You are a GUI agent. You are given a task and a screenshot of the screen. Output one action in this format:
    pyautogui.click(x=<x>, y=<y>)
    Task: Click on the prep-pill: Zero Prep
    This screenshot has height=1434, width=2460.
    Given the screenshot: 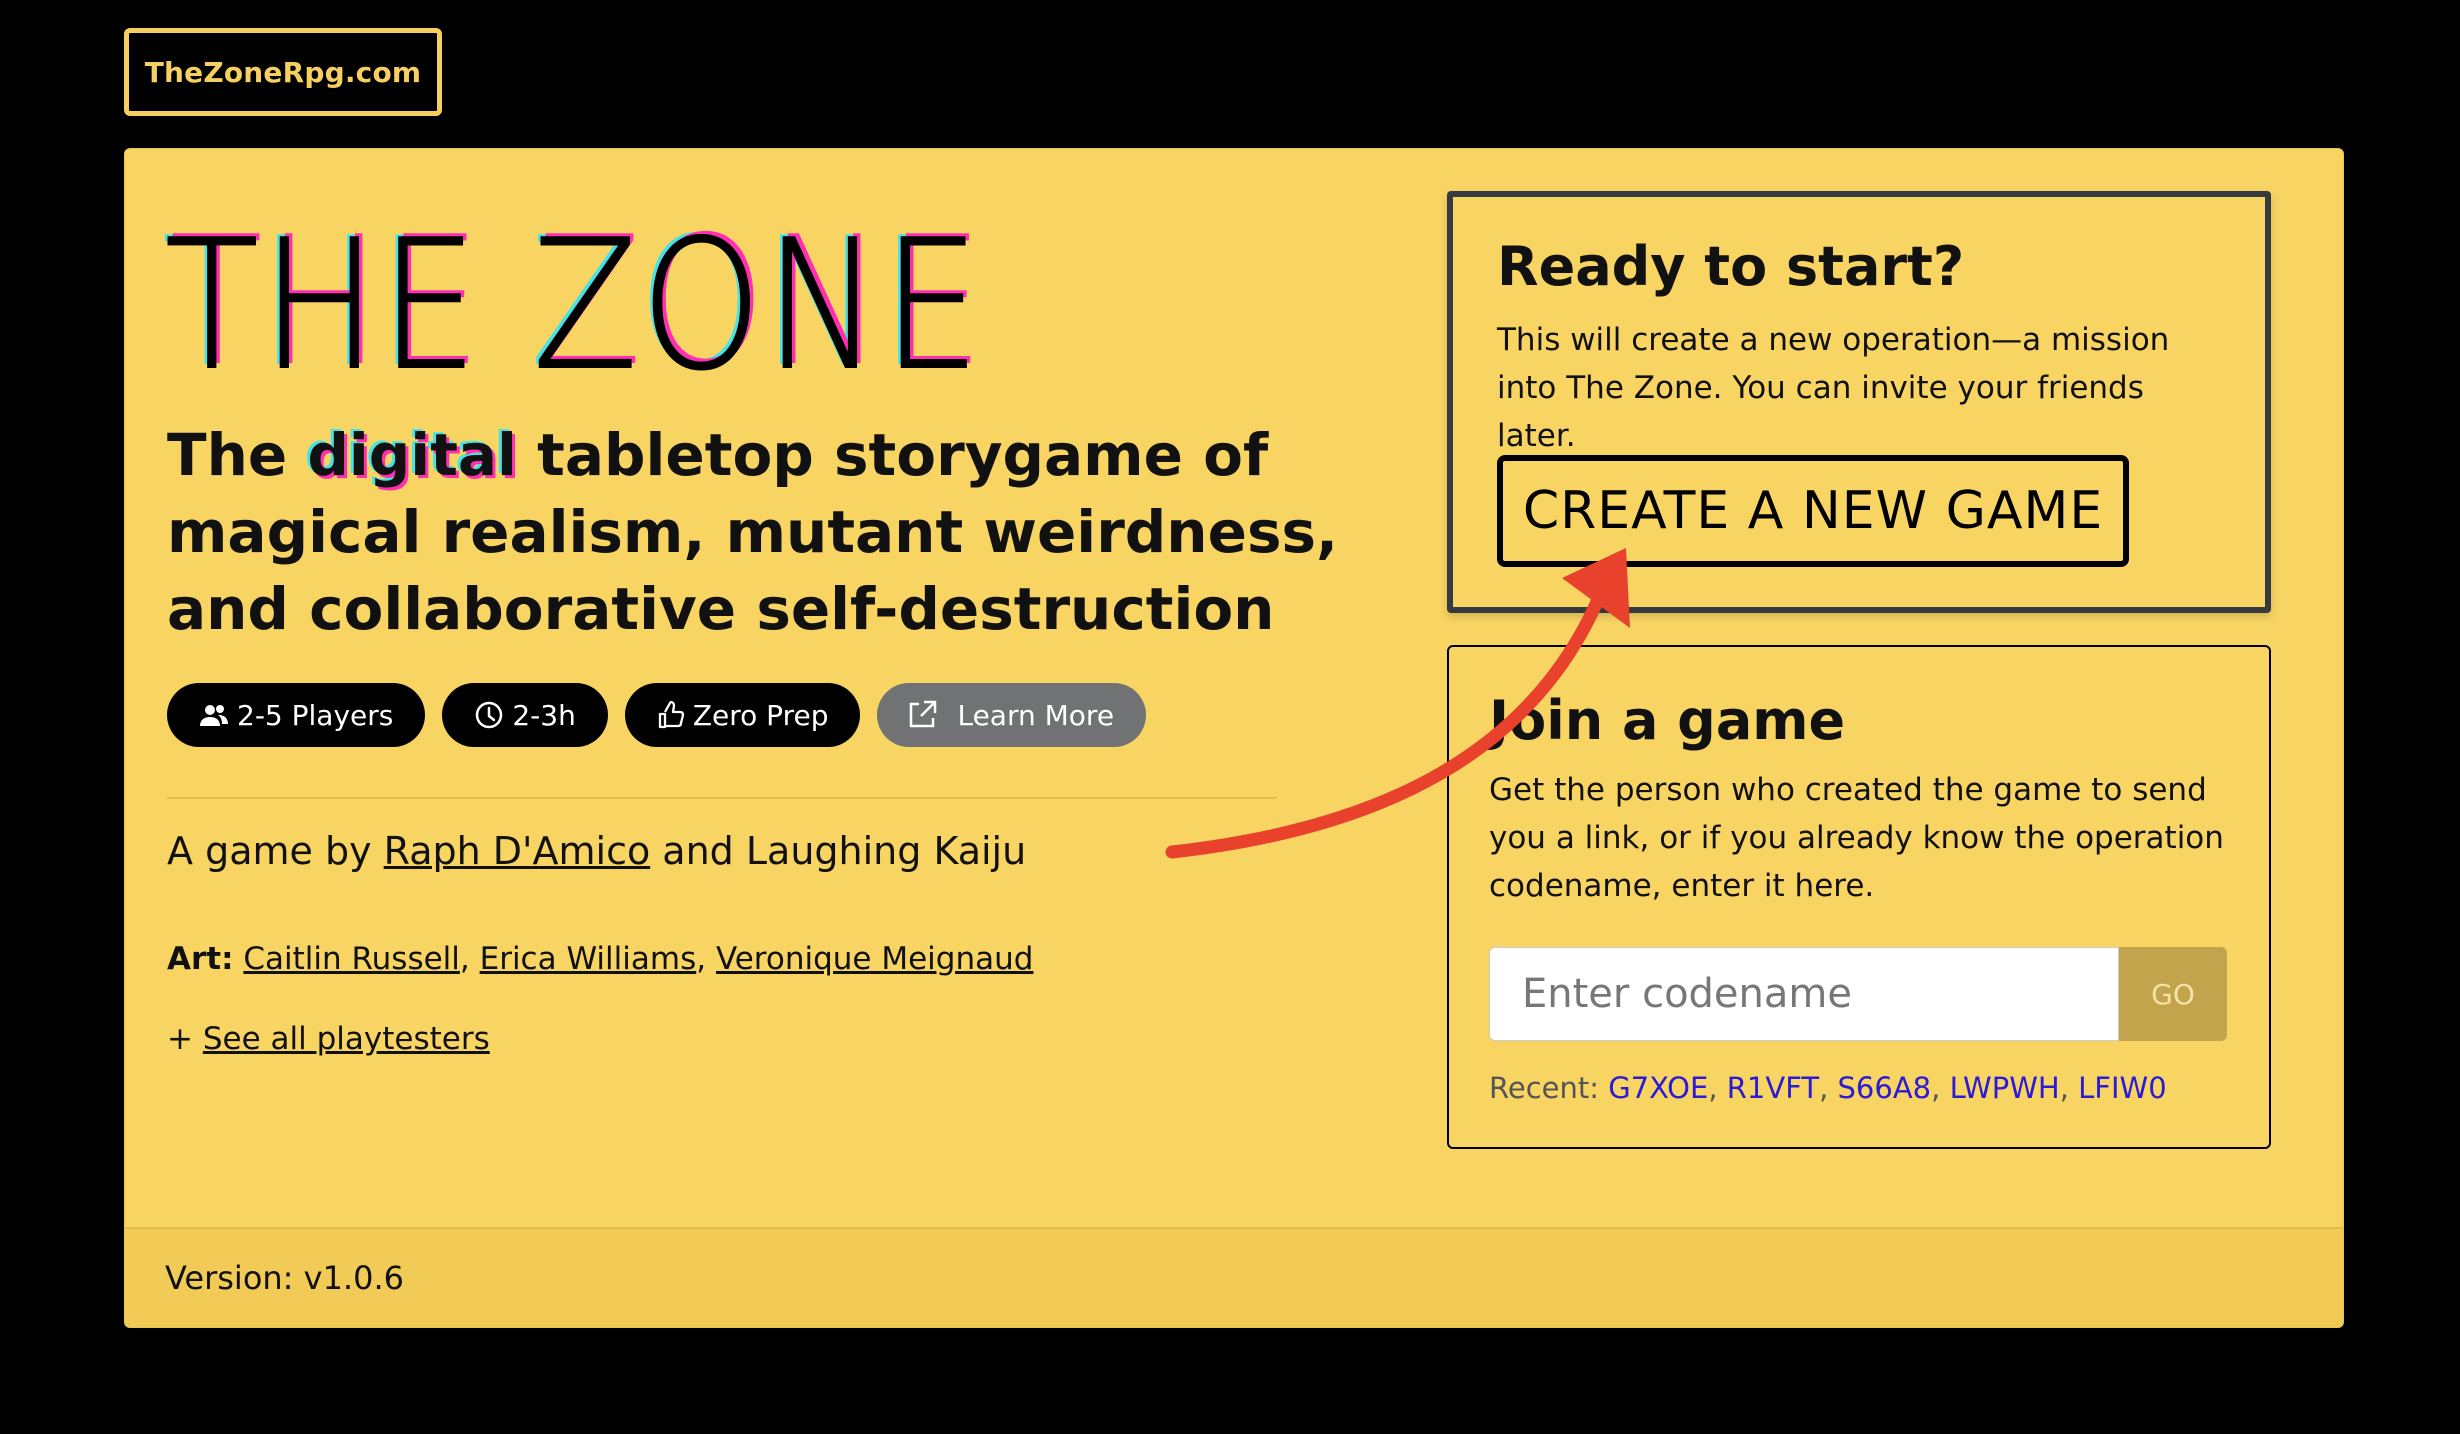 What is the action you would take?
    pyautogui.click(x=742, y=715)
    